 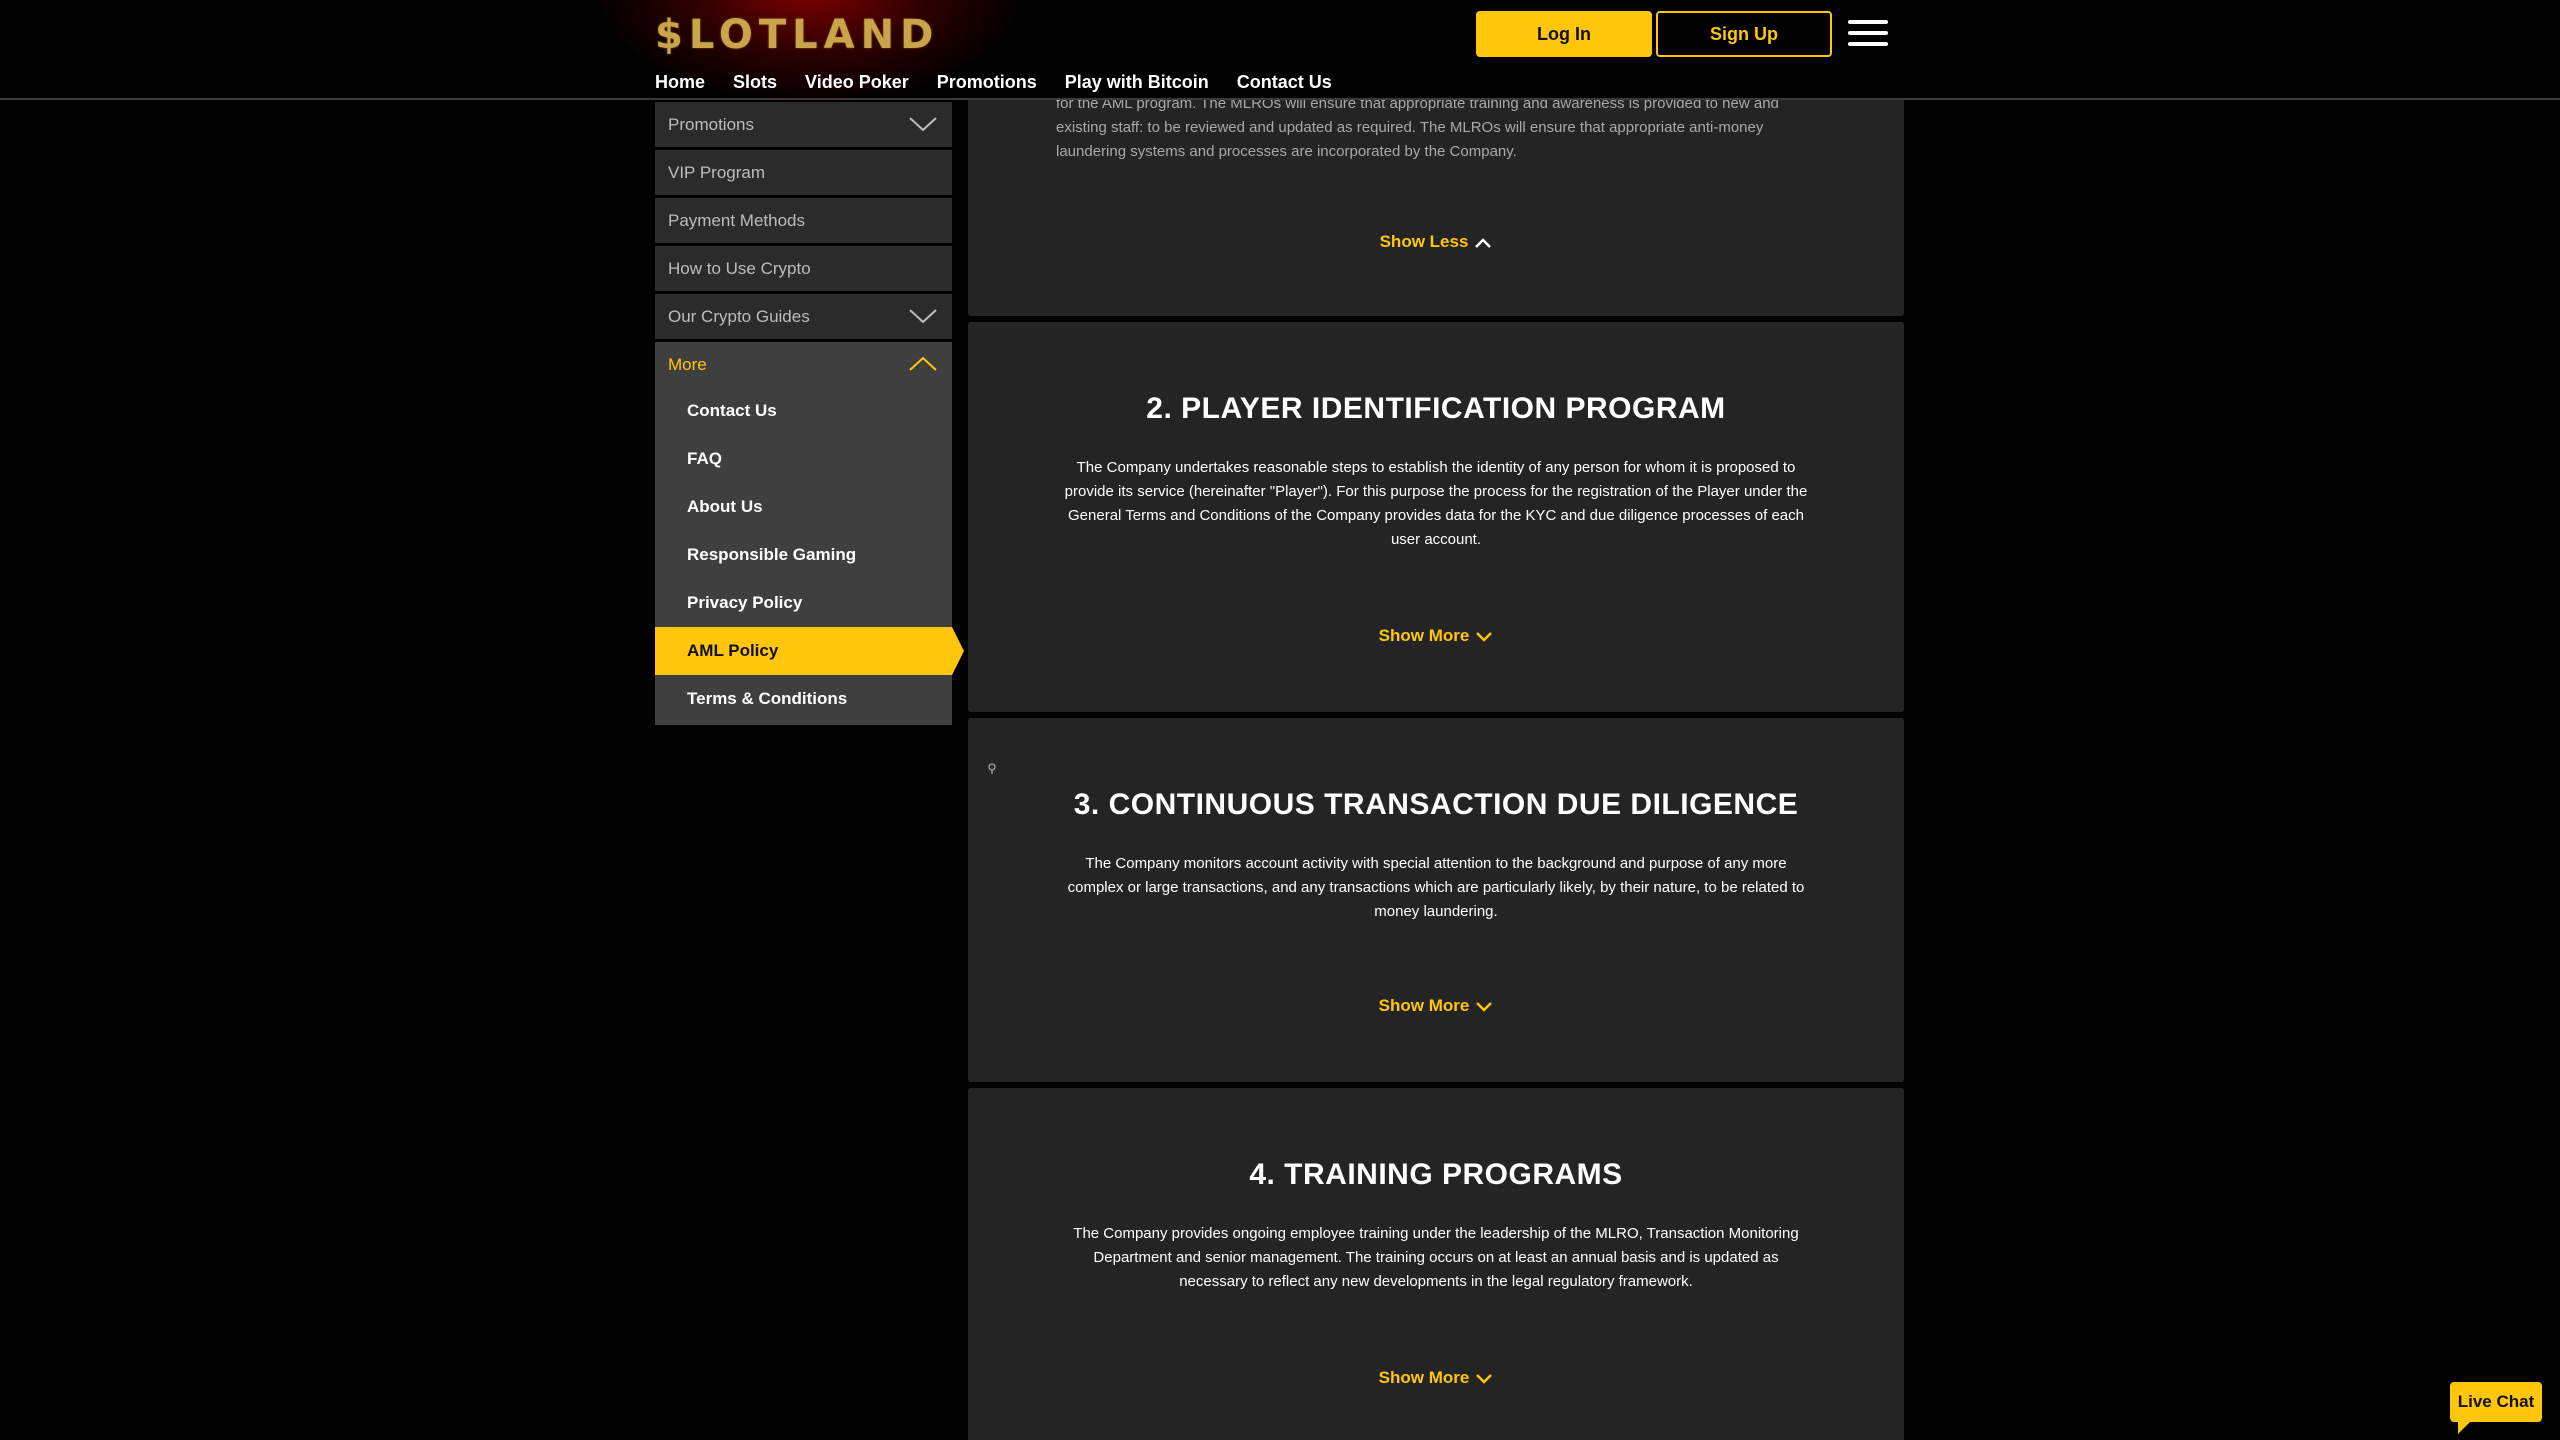 What do you see at coordinates (803, 364) in the screenshot?
I see `sidebar-item-more: More` at bounding box center [803, 364].